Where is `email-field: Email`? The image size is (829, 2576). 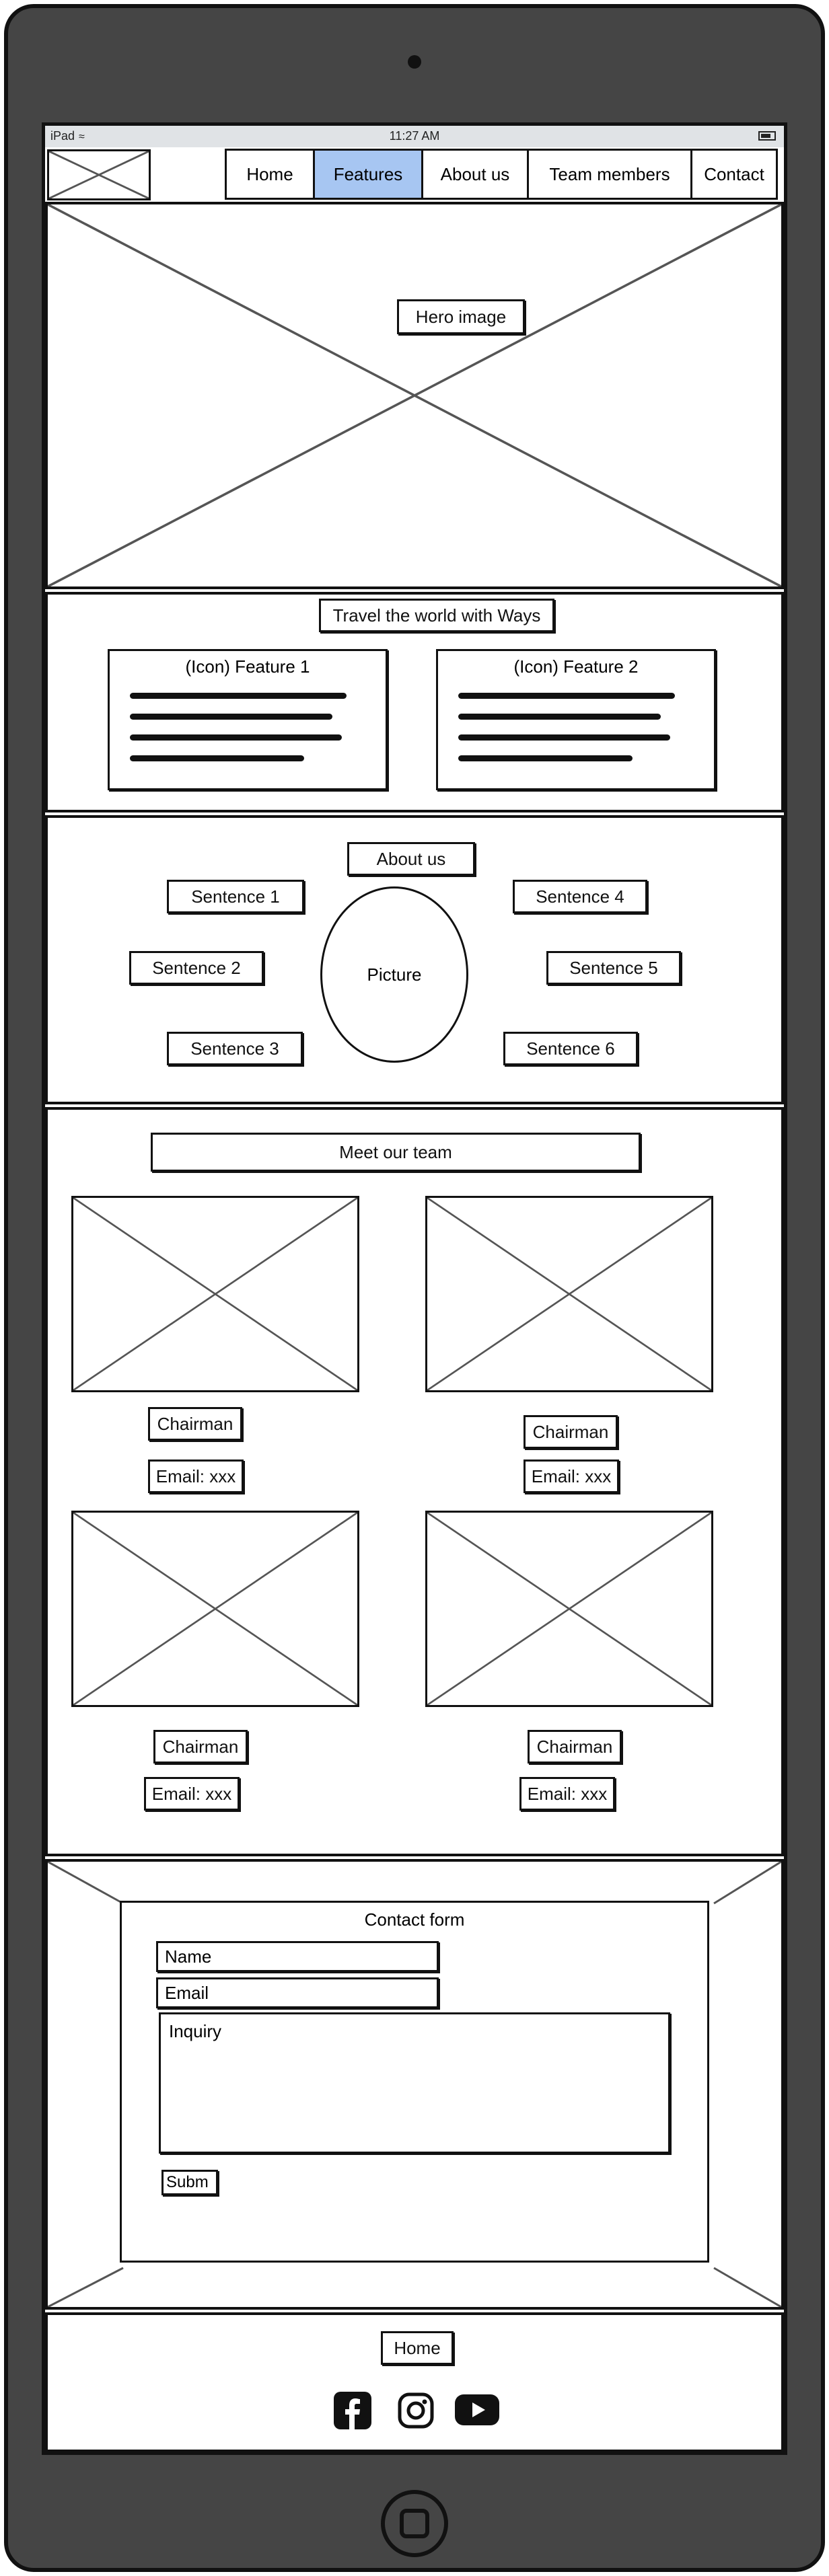 email-field: Email is located at coordinates (297, 1992).